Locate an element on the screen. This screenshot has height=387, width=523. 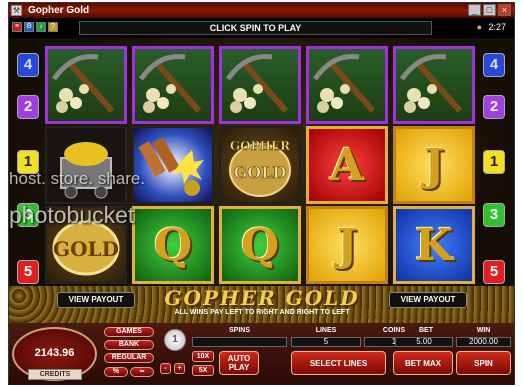
coin-size-selector: 1 is located at coordinates (175, 340).